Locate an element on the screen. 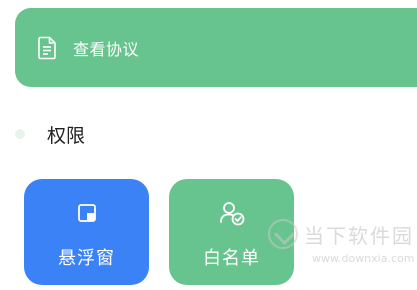 This screenshot has height=290, width=417. floating-window-label: 悬浮窗 is located at coordinates (86, 258).